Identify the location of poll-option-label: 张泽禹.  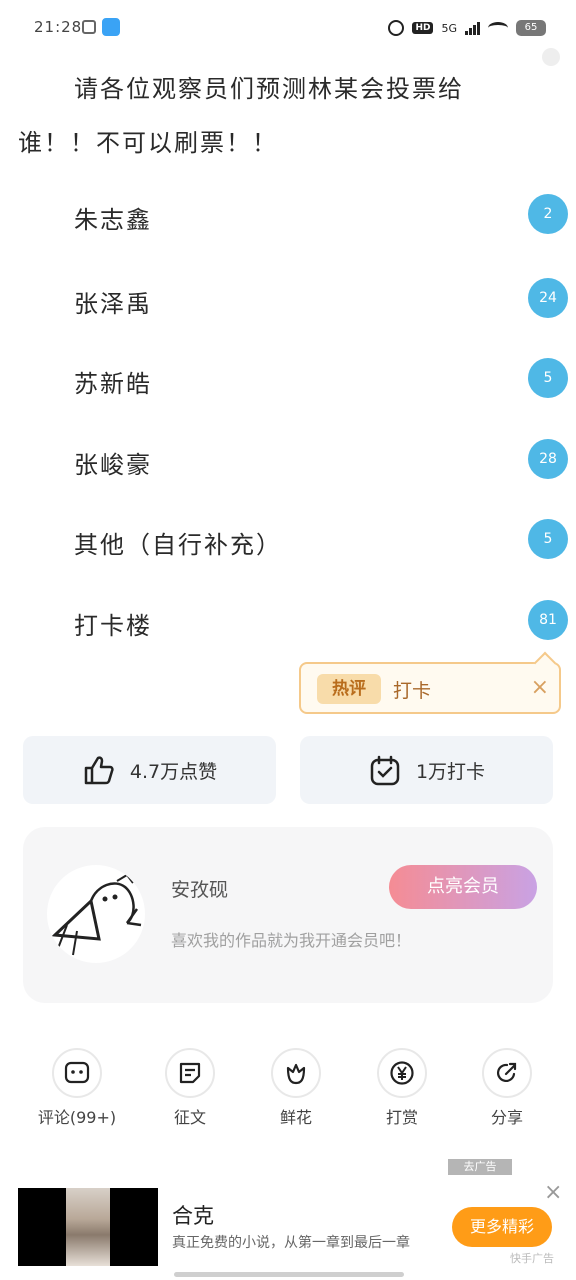
(113, 304).